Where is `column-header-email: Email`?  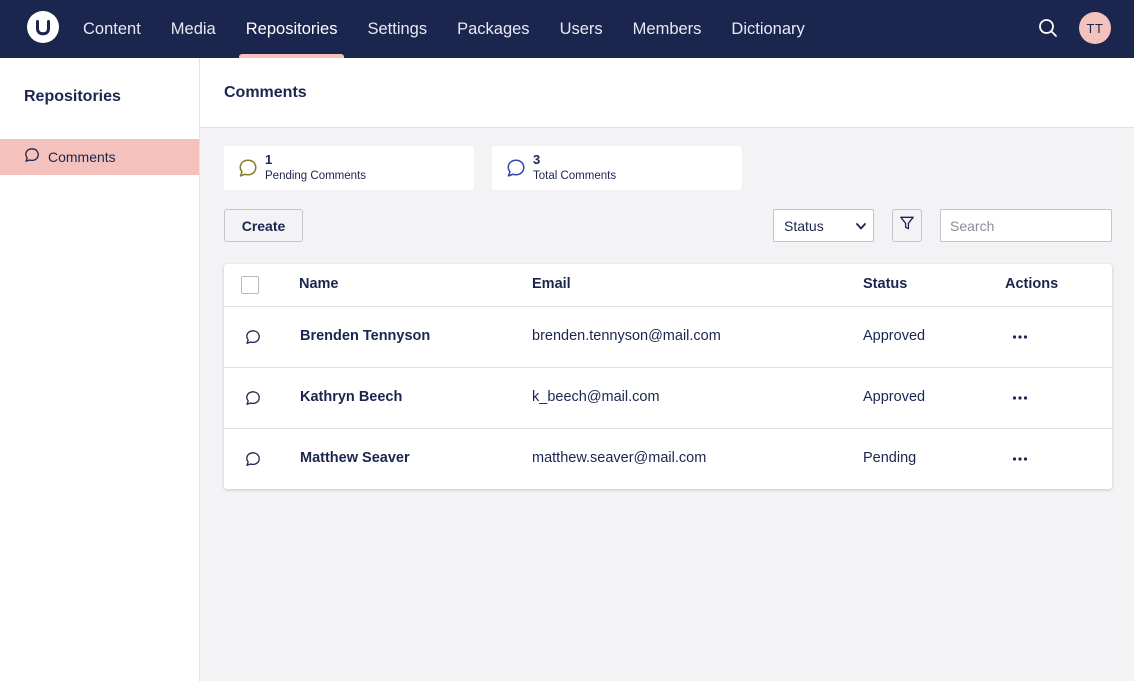 column-header-email: Email is located at coordinates (551, 284).